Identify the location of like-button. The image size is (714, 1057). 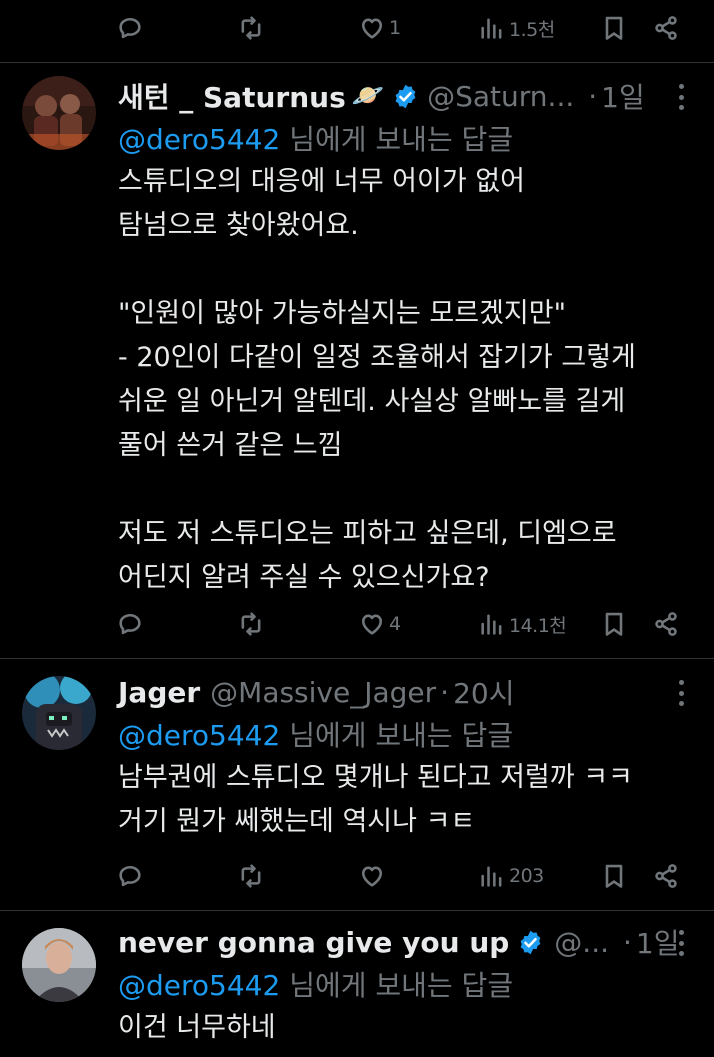
(372, 876).